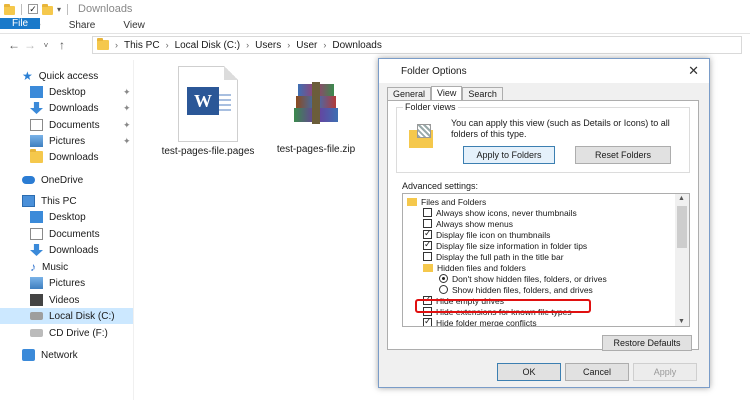 Image resolution: width=750 pixels, height=400 pixels. I want to click on title-bar: ✓ ▾ Downloads, so click(375, 9).